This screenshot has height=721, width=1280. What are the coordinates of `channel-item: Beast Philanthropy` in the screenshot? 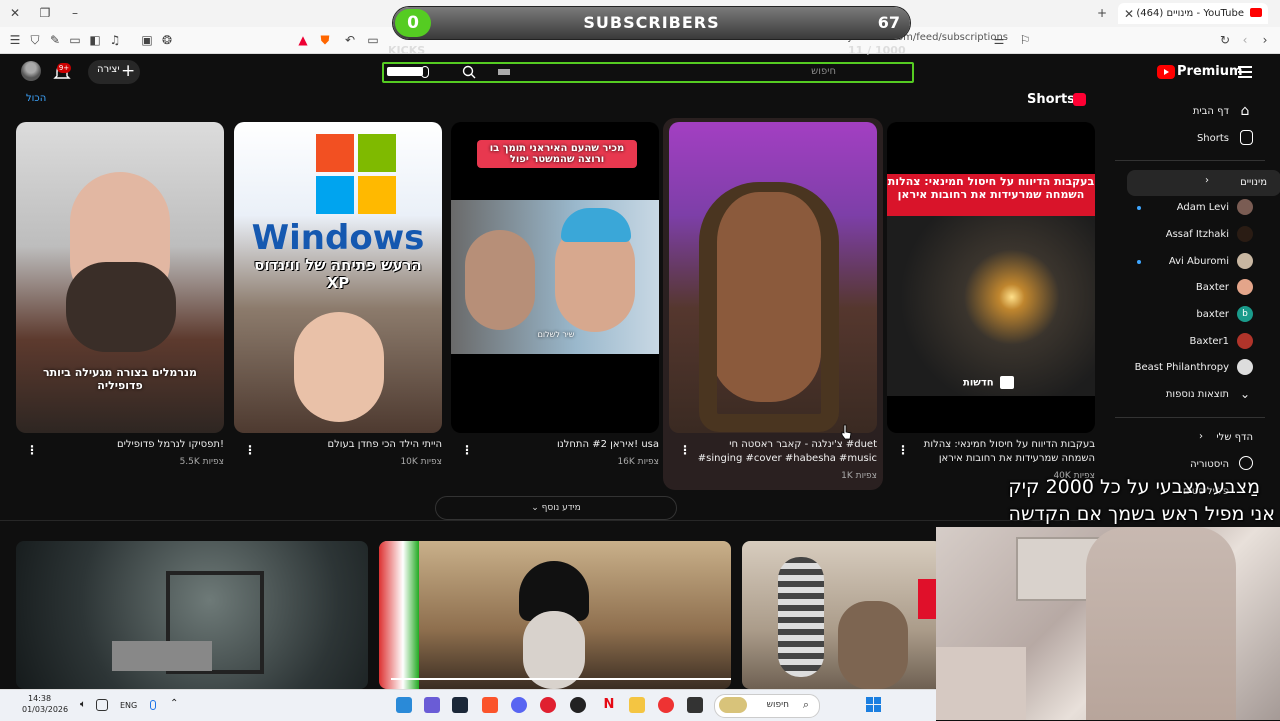 It's located at (1190, 368).